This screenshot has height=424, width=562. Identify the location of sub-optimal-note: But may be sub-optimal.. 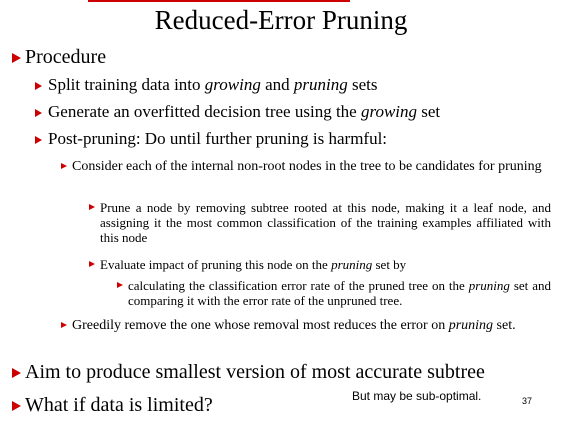
(417, 396).